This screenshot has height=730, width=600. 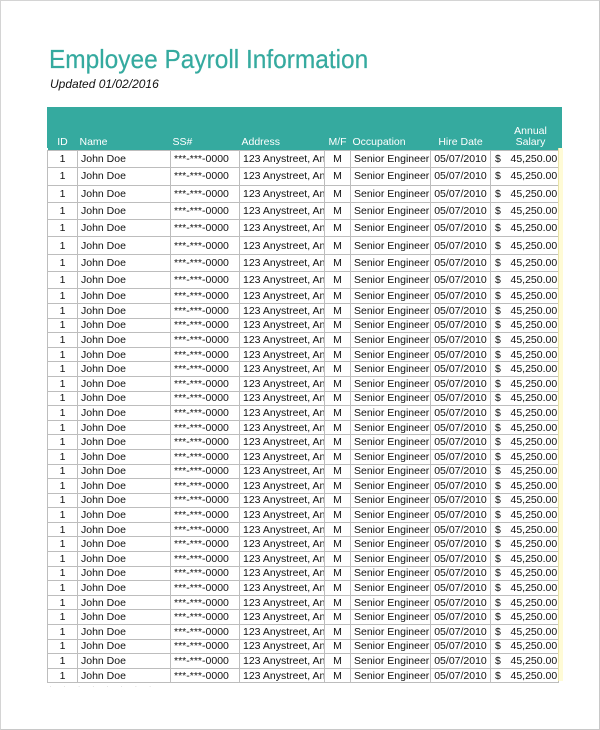 What do you see at coordinates (104, 84) in the screenshot?
I see `updated-date: Updated 01/02/2016` at bounding box center [104, 84].